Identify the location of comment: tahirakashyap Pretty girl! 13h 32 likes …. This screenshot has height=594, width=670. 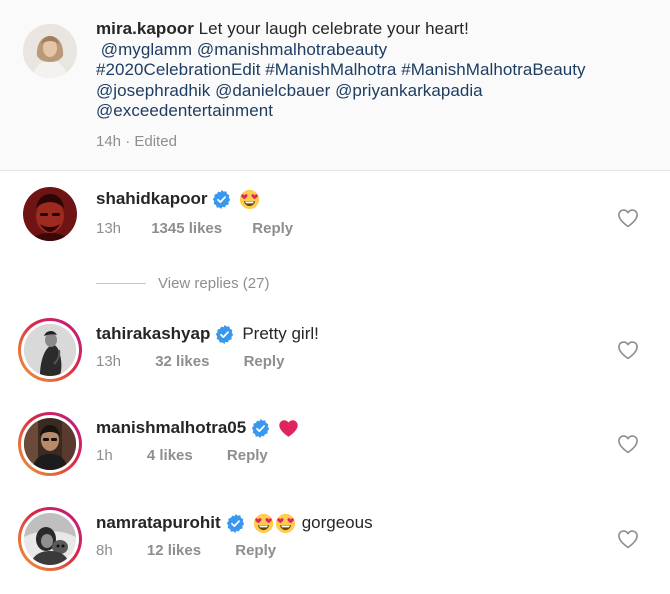
(335, 358).